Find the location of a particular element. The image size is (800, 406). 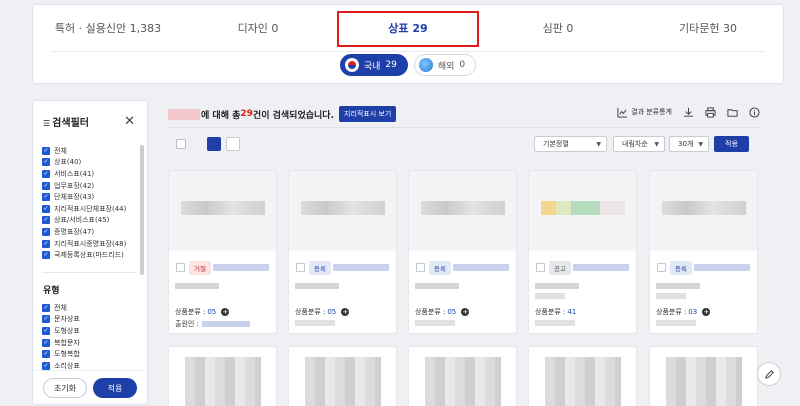

select-all-checkbox is located at coordinates (181, 144).